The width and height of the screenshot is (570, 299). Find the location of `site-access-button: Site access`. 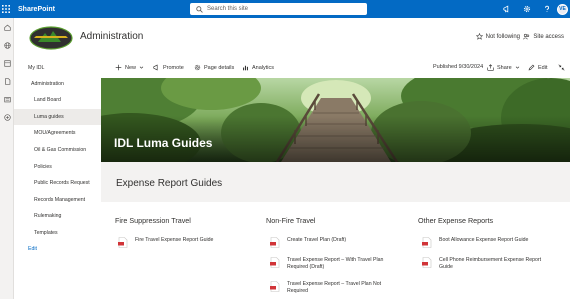

site-access-button: Site access is located at coordinates (543, 36).